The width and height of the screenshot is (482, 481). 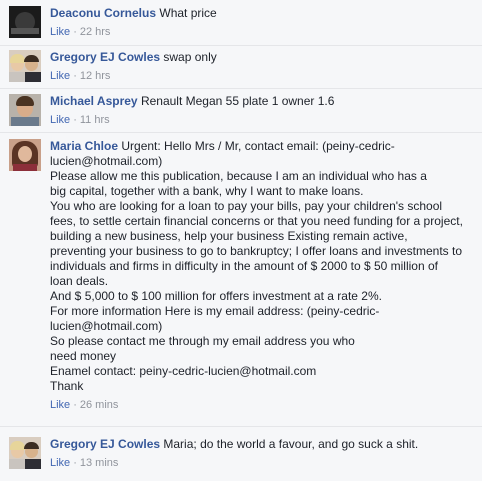 I want to click on comment-meta: Like · 22 hrs, so click(x=262, y=32).